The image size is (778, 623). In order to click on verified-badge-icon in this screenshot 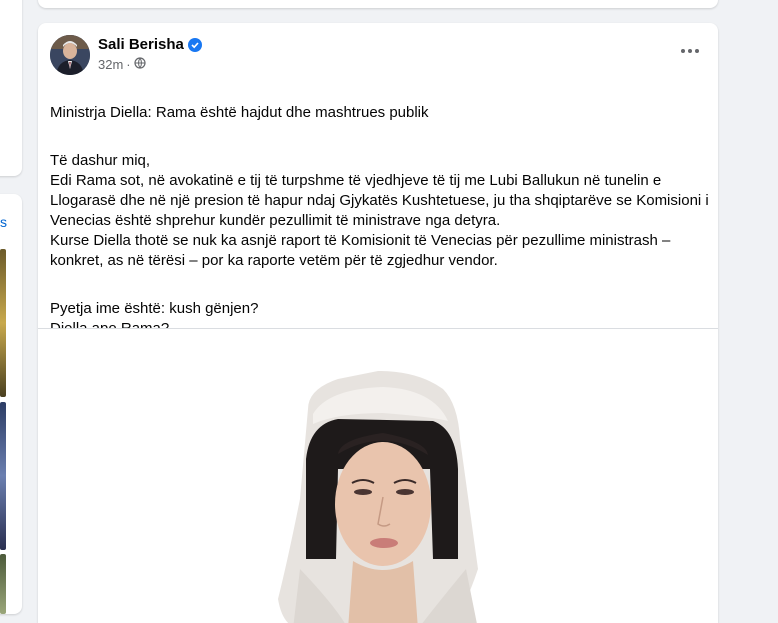, I will do `click(194, 44)`.